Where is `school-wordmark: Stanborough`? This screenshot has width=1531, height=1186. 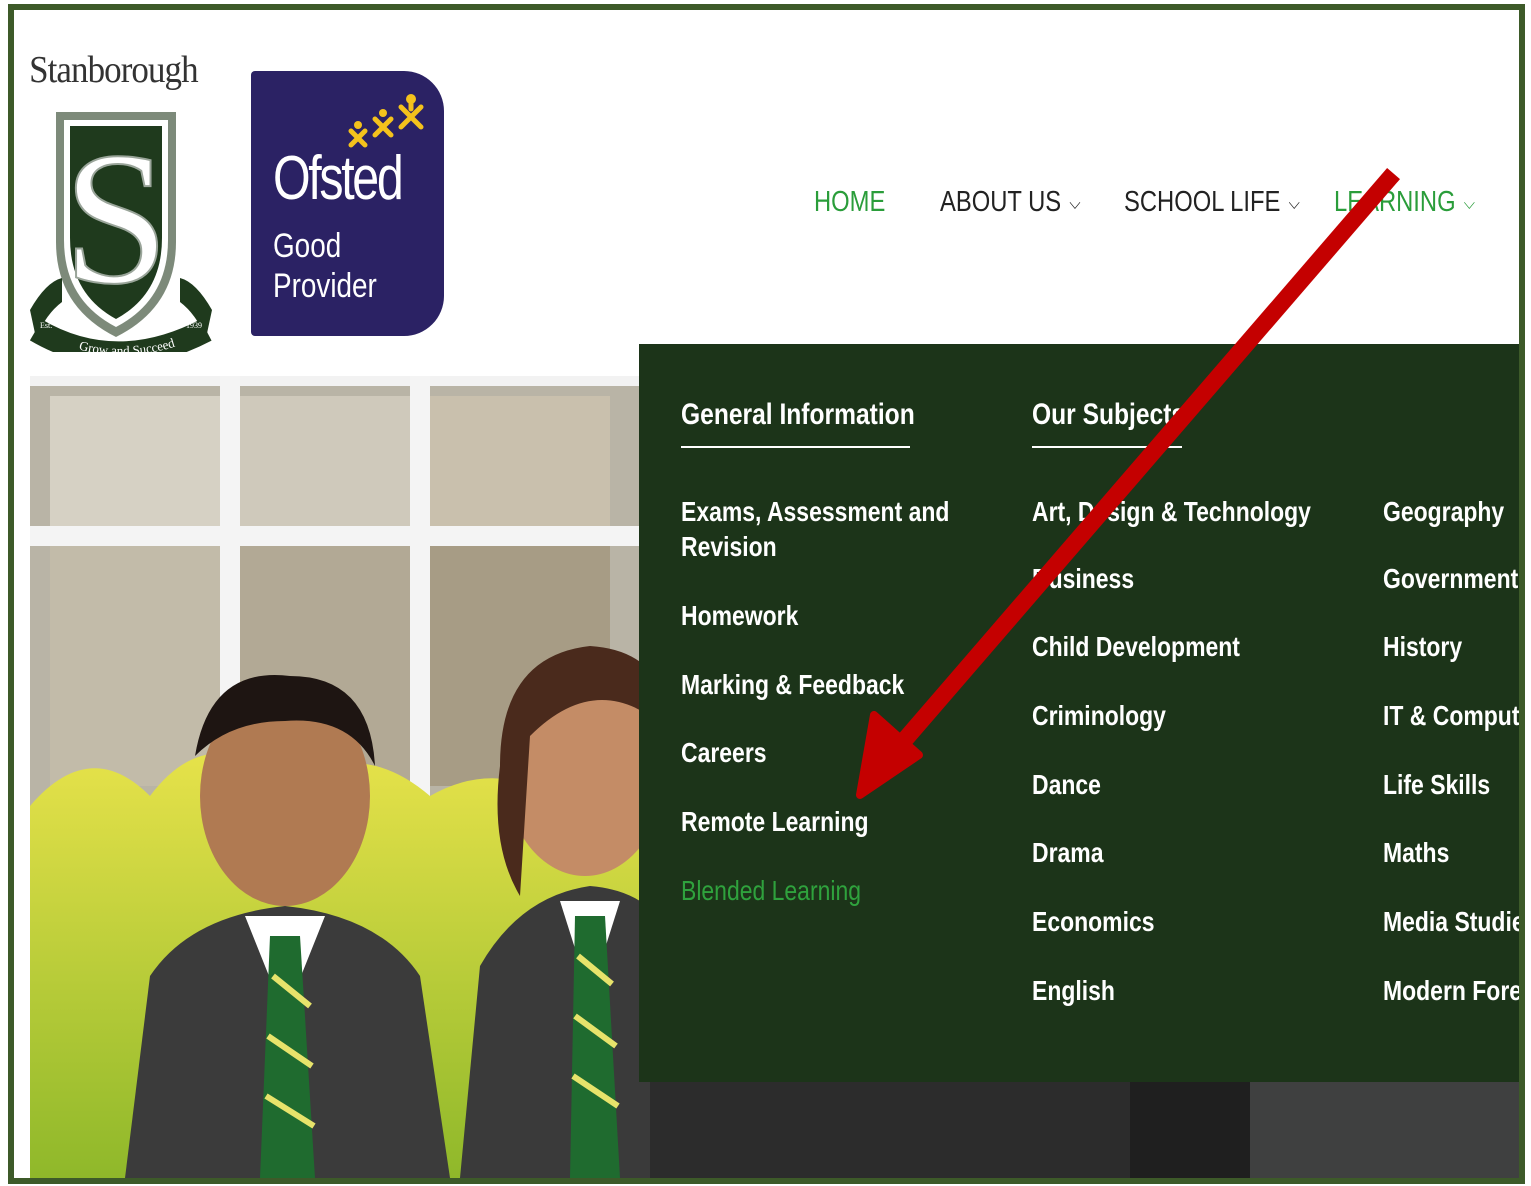 school-wordmark: Stanborough is located at coordinates (113, 70).